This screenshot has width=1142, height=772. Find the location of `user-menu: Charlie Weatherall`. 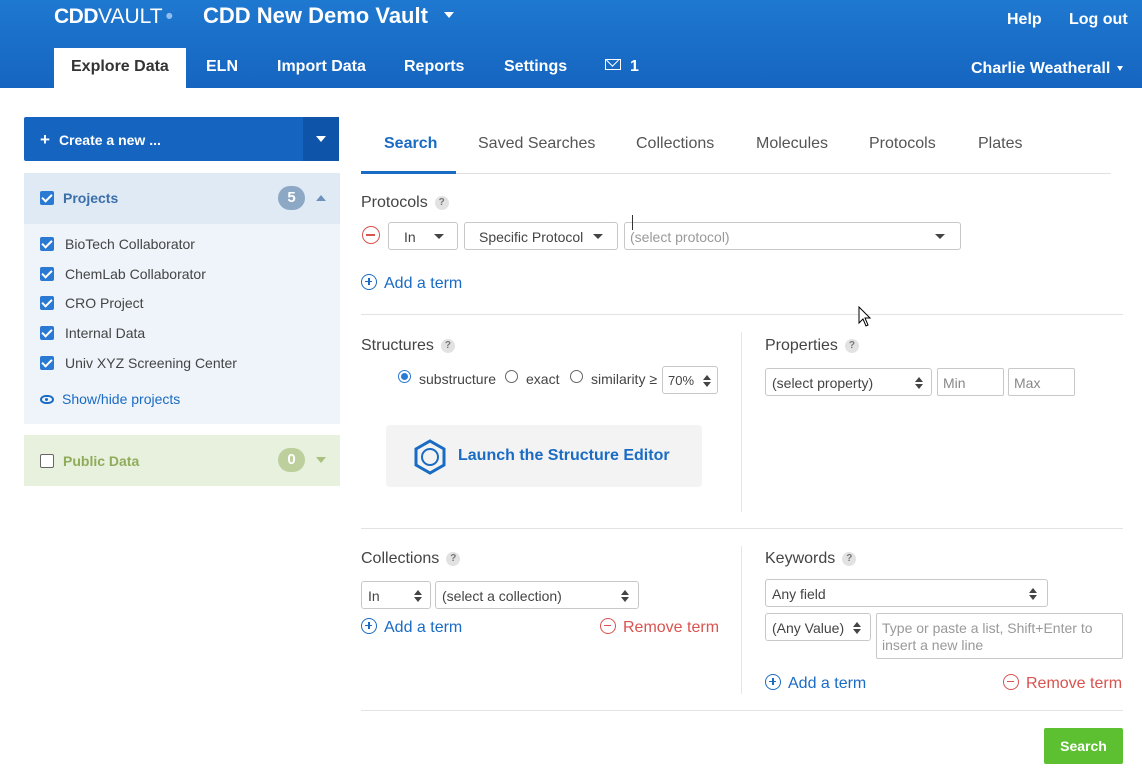

user-menu: Charlie Weatherall is located at coordinates (1047, 69).